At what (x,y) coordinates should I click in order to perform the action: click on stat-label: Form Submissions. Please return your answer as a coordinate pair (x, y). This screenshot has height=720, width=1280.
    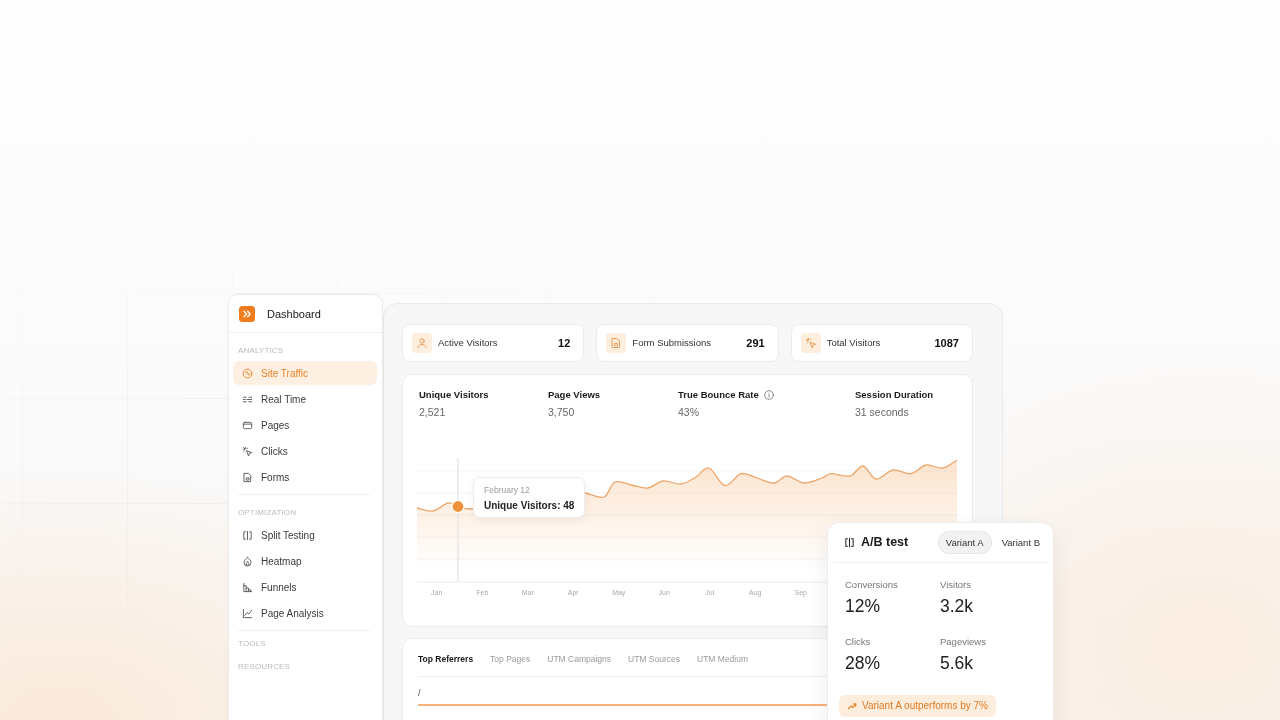
    Looking at the image, I should click on (671, 343).